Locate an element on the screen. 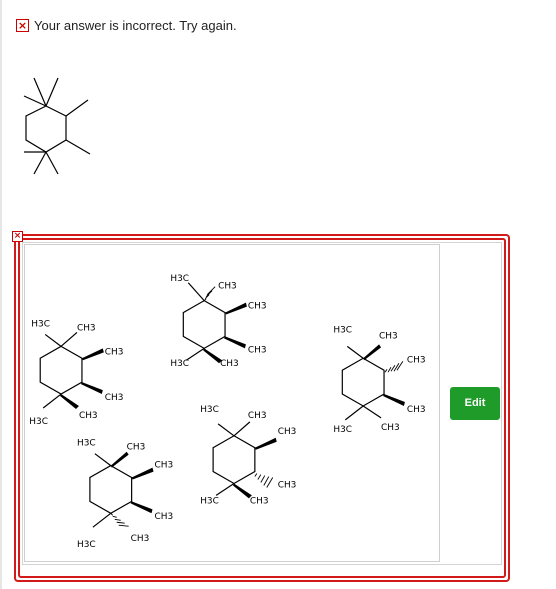  mol5-label-3: CH3 is located at coordinates (163, 517).